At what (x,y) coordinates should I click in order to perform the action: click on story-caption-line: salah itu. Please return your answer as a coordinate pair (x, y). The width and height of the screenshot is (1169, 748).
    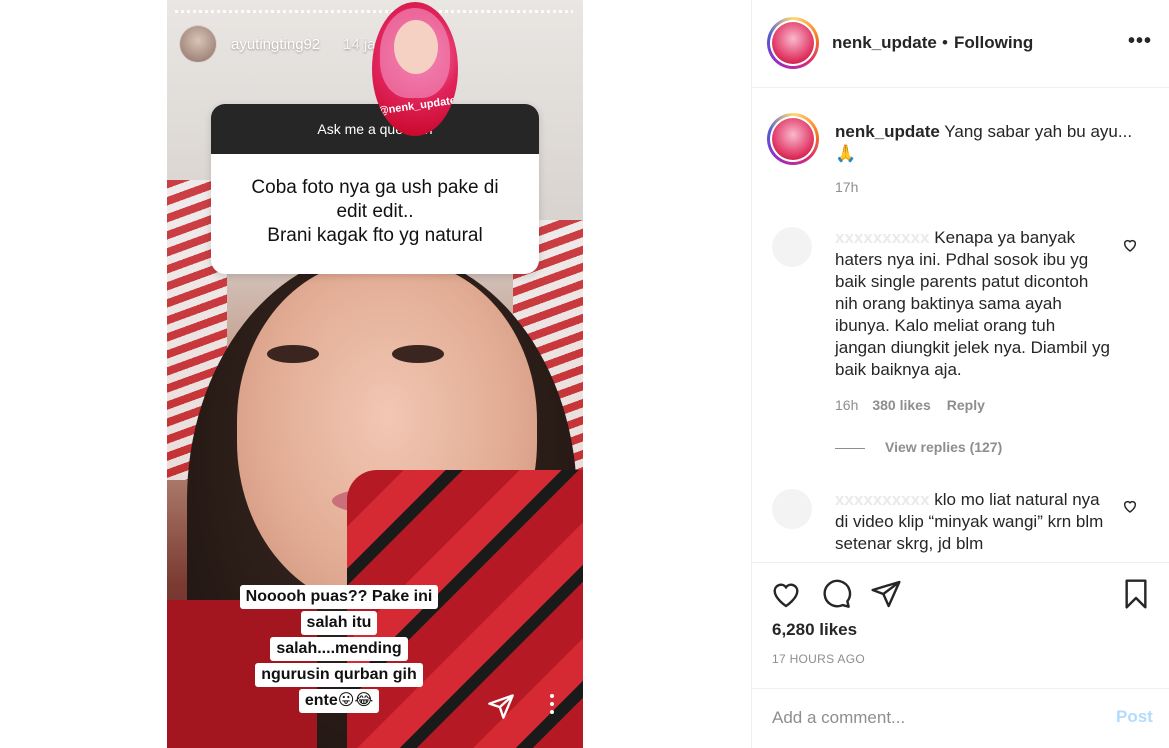
    Looking at the image, I should click on (339, 623).